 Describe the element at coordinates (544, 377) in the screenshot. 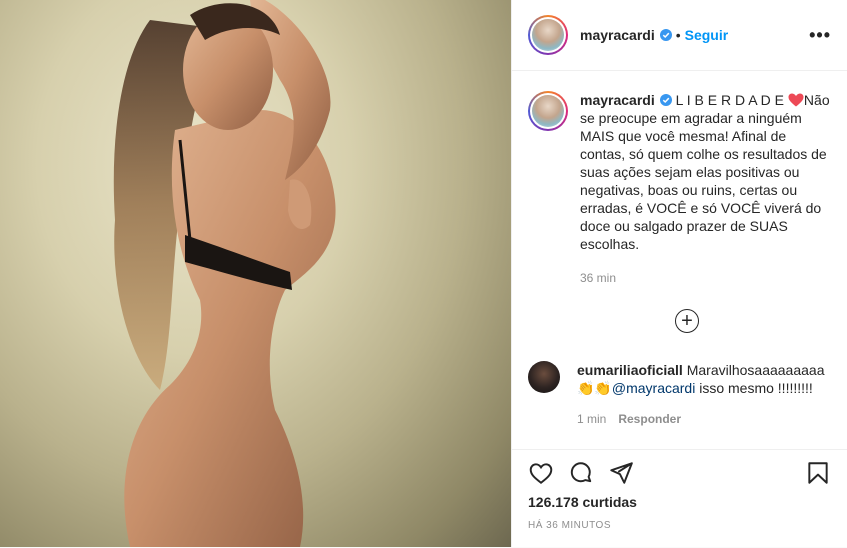

I see `commenter-avatar` at that location.